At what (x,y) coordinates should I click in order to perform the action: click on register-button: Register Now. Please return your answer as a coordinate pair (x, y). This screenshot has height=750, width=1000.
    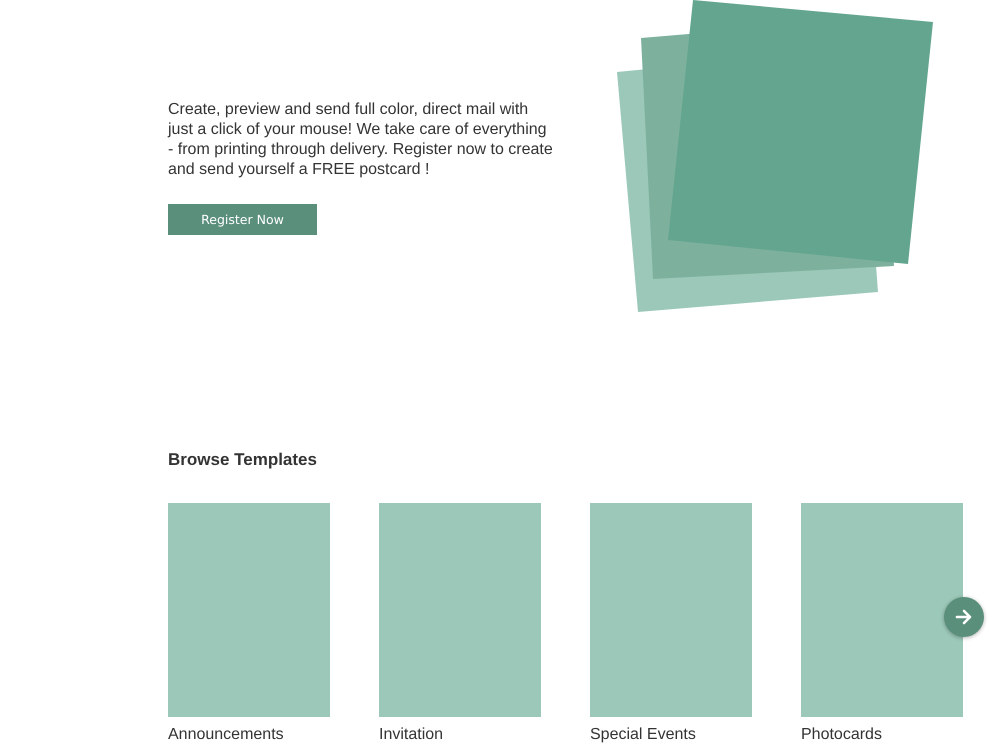
    Looking at the image, I should click on (242, 219).